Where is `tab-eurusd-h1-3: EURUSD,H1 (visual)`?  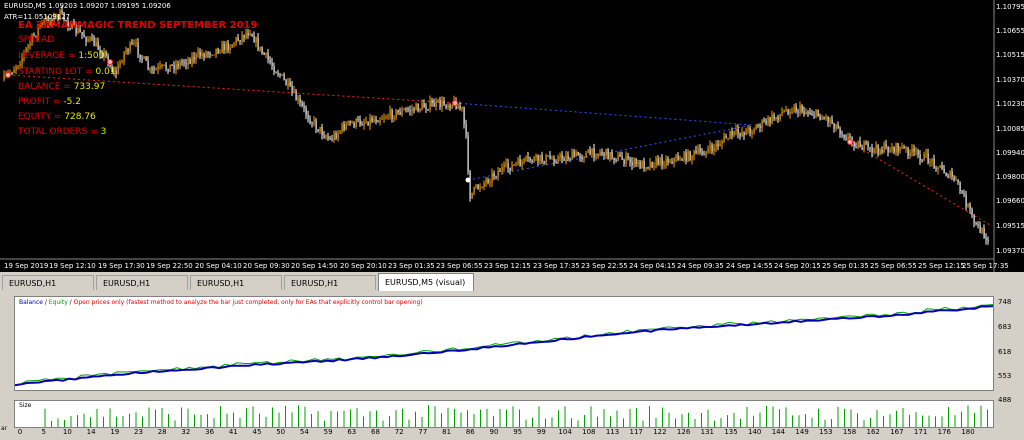
tab-eurusd-h1-3: EURUSD,H1 (visual) is located at coordinates (236, 289).